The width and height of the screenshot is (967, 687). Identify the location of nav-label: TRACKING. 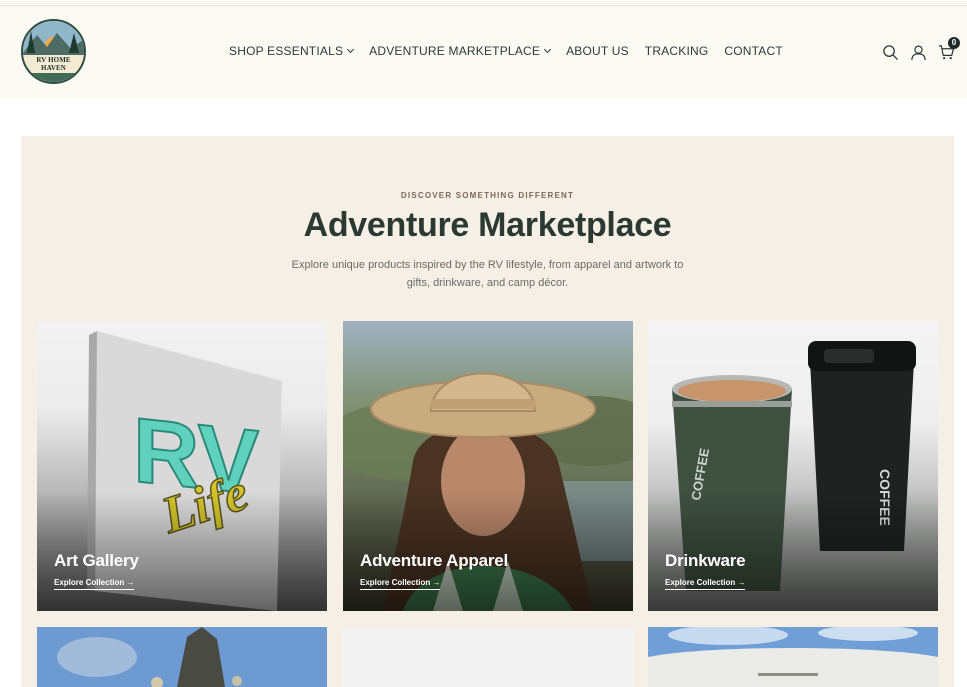
(676, 51).